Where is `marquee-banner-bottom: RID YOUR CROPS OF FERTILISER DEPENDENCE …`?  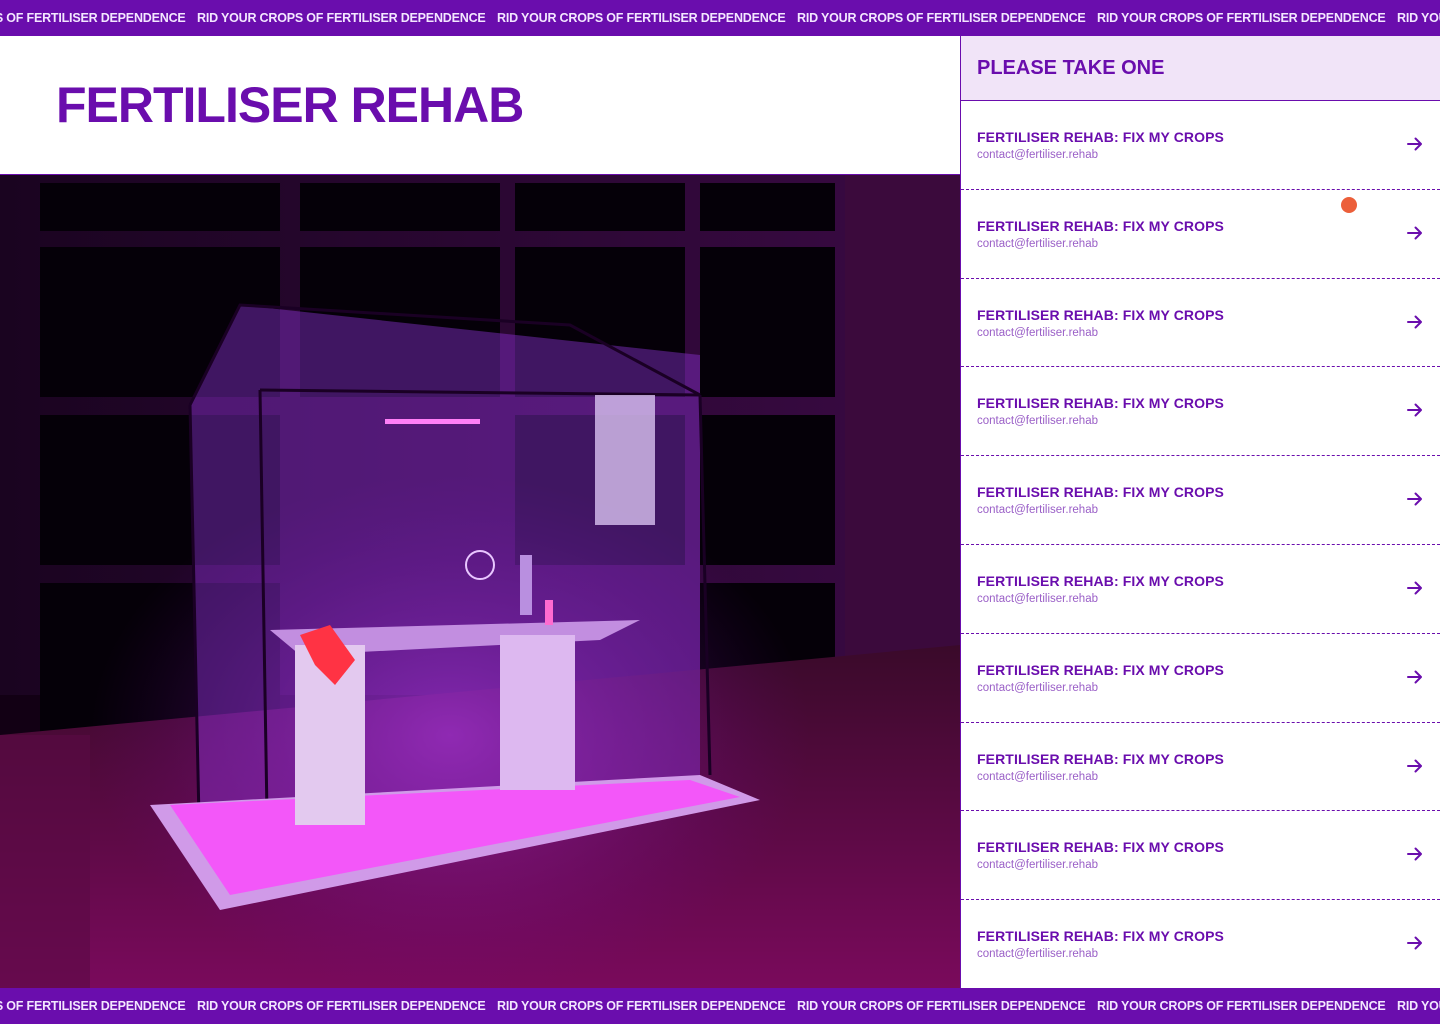
marquee-banner-bottom: RID YOUR CROPS OF FERTILISER DEPENDENCE … is located at coordinates (720, 1006).